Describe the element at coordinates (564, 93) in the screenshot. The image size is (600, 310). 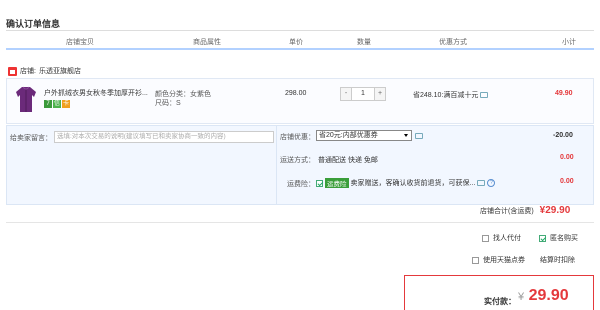
I see `item-subtotal: 49.90` at that location.